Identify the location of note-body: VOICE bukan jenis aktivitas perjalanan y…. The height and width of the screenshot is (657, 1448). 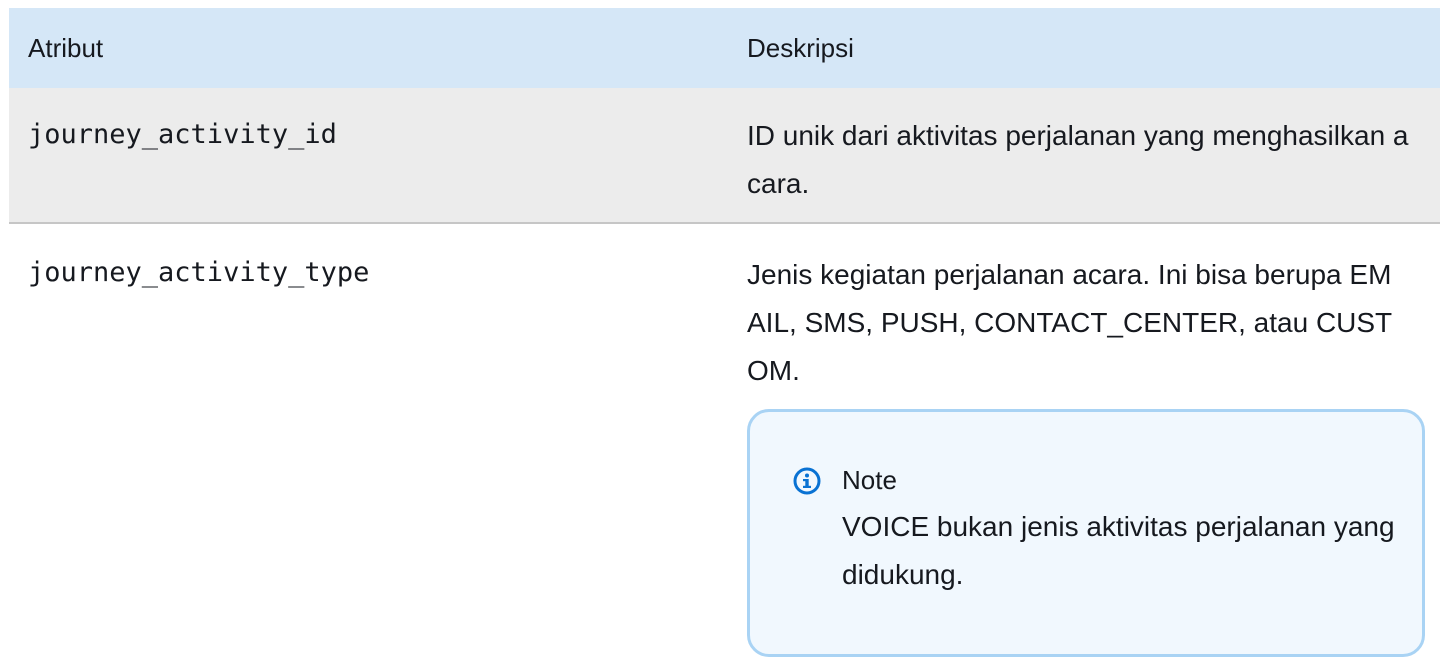
(1118, 550).